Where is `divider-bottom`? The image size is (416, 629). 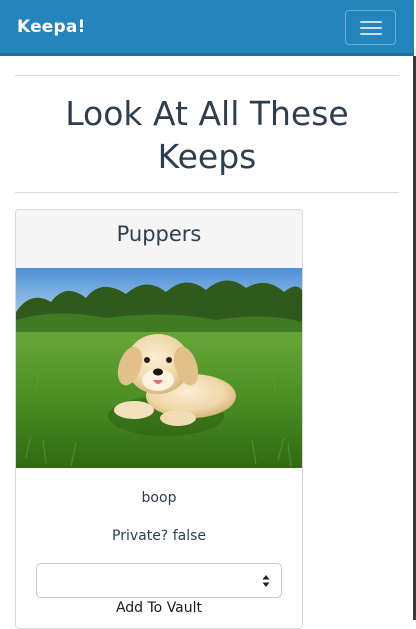 divider-bottom is located at coordinates (207, 192).